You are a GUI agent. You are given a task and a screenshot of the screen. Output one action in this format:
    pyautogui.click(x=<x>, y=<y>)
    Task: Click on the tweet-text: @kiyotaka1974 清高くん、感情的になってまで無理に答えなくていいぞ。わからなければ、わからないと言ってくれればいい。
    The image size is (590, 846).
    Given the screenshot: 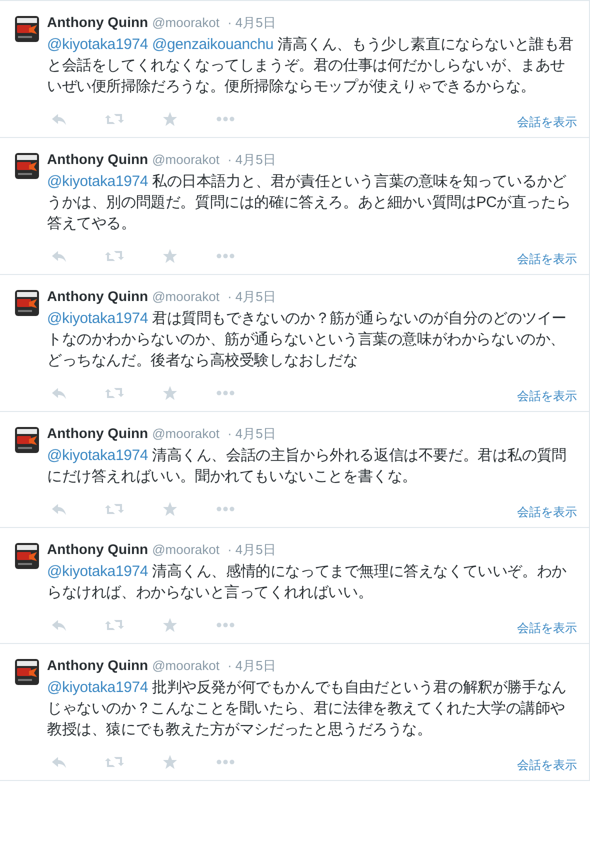 What is the action you would take?
    pyautogui.click(x=307, y=582)
    